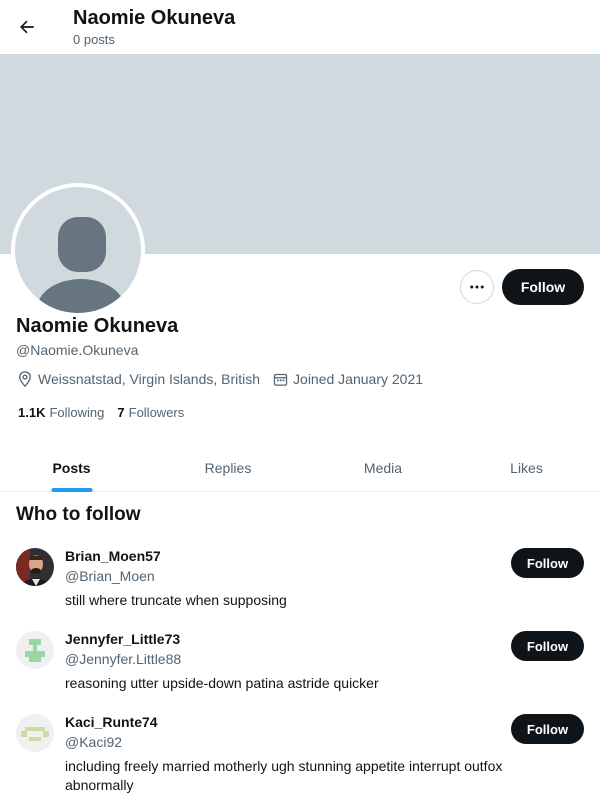  What do you see at coordinates (94, 39) in the screenshot?
I see `header-post-count: 0 posts` at bounding box center [94, 39].